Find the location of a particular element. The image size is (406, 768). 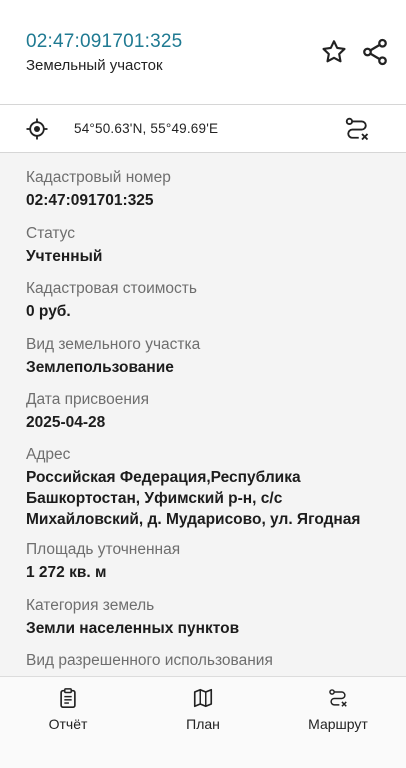

my-location-icon is located at coordinates (37, 129).